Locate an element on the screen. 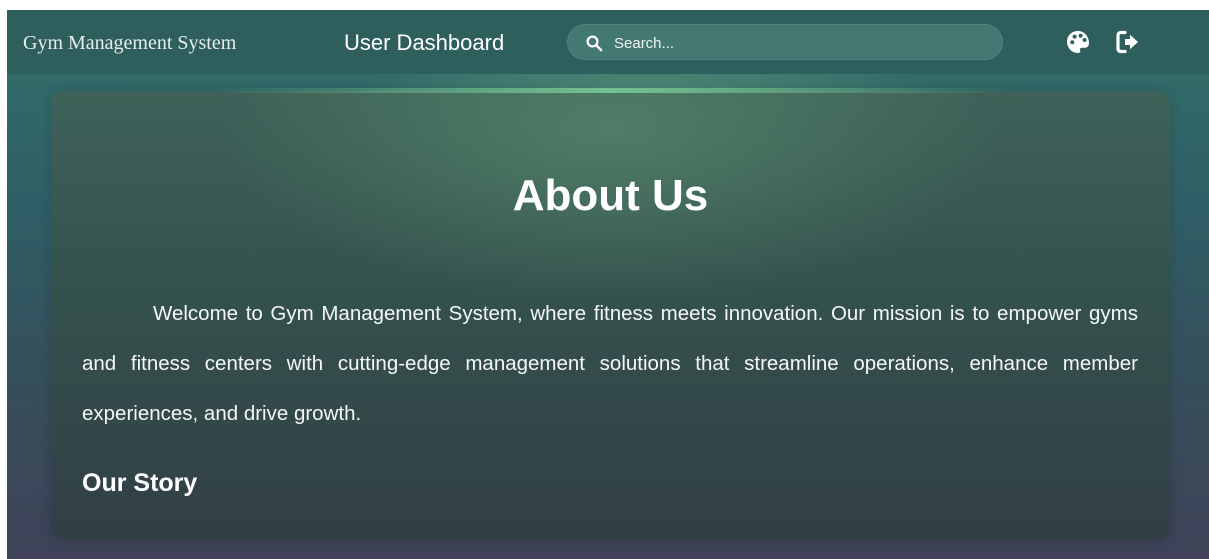 This screenshot has width=1209, height=559. brand-title: Gym Management System is located at coordinates (130, 43).